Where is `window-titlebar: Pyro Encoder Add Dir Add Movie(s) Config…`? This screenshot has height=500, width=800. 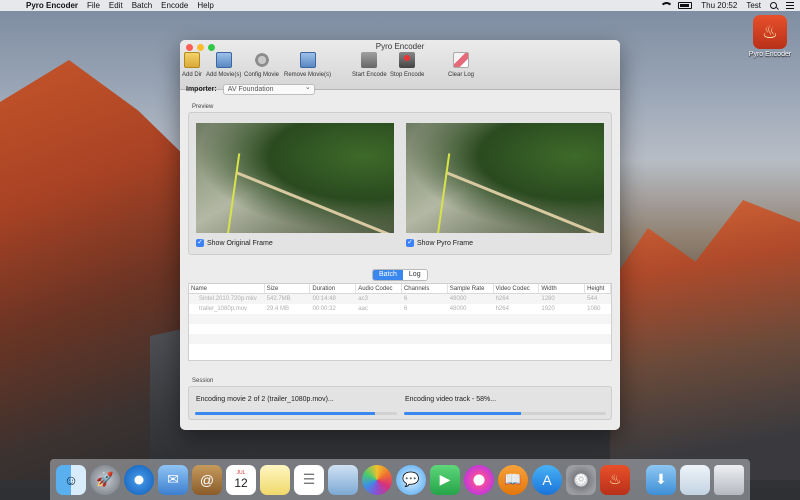
window-titlebar: Pyro Encoder Add Dir Add Movie(s) Config… is located at coordinates (400, 65).